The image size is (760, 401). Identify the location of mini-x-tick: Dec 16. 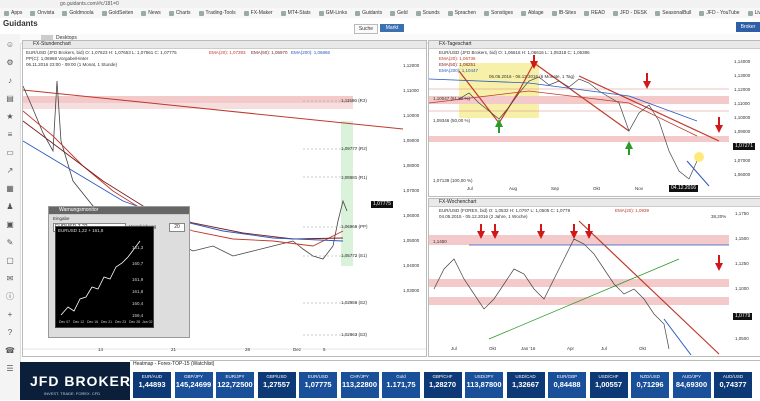
(93, 322).